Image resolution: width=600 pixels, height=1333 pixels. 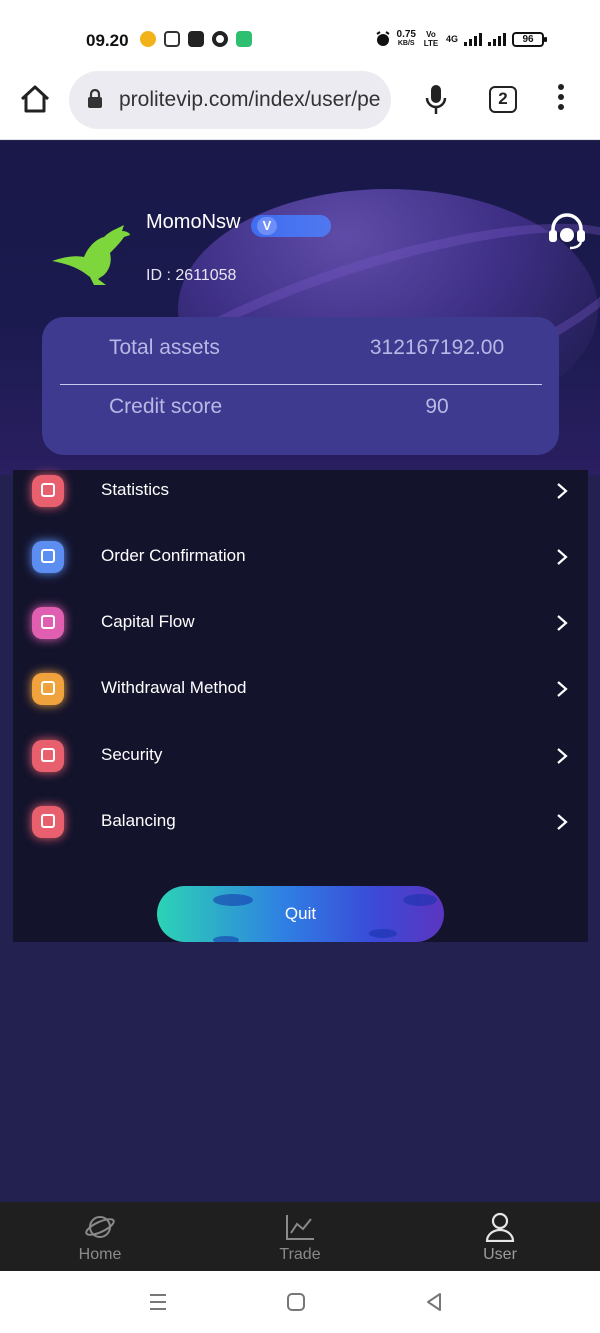 I want to click on home-icon, so click(x=35, y=99).